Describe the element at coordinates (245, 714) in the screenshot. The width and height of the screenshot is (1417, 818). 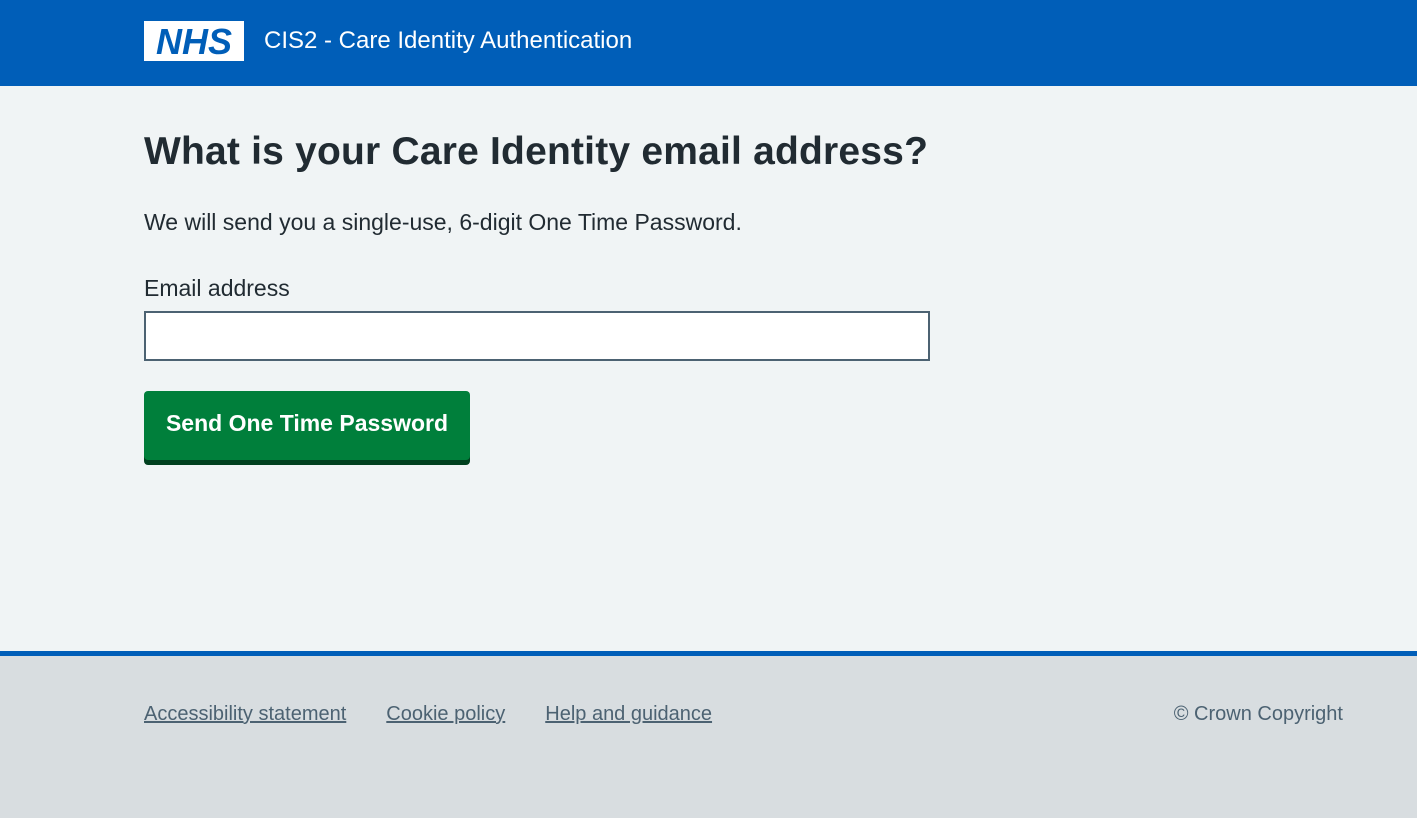
I see `accessibility-statement-link: Accessibility statement` at that location.